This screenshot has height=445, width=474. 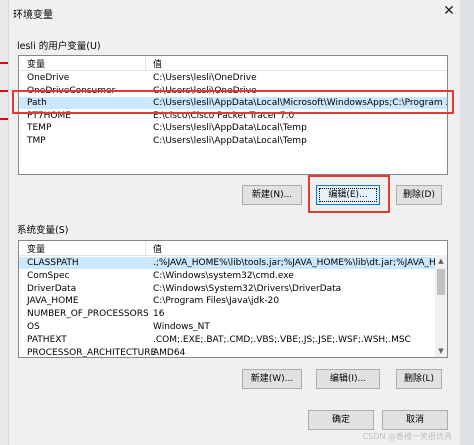 I want to click on variable-name: NUMBER_OF_PROCESSORS, so click(x=88, y=314).